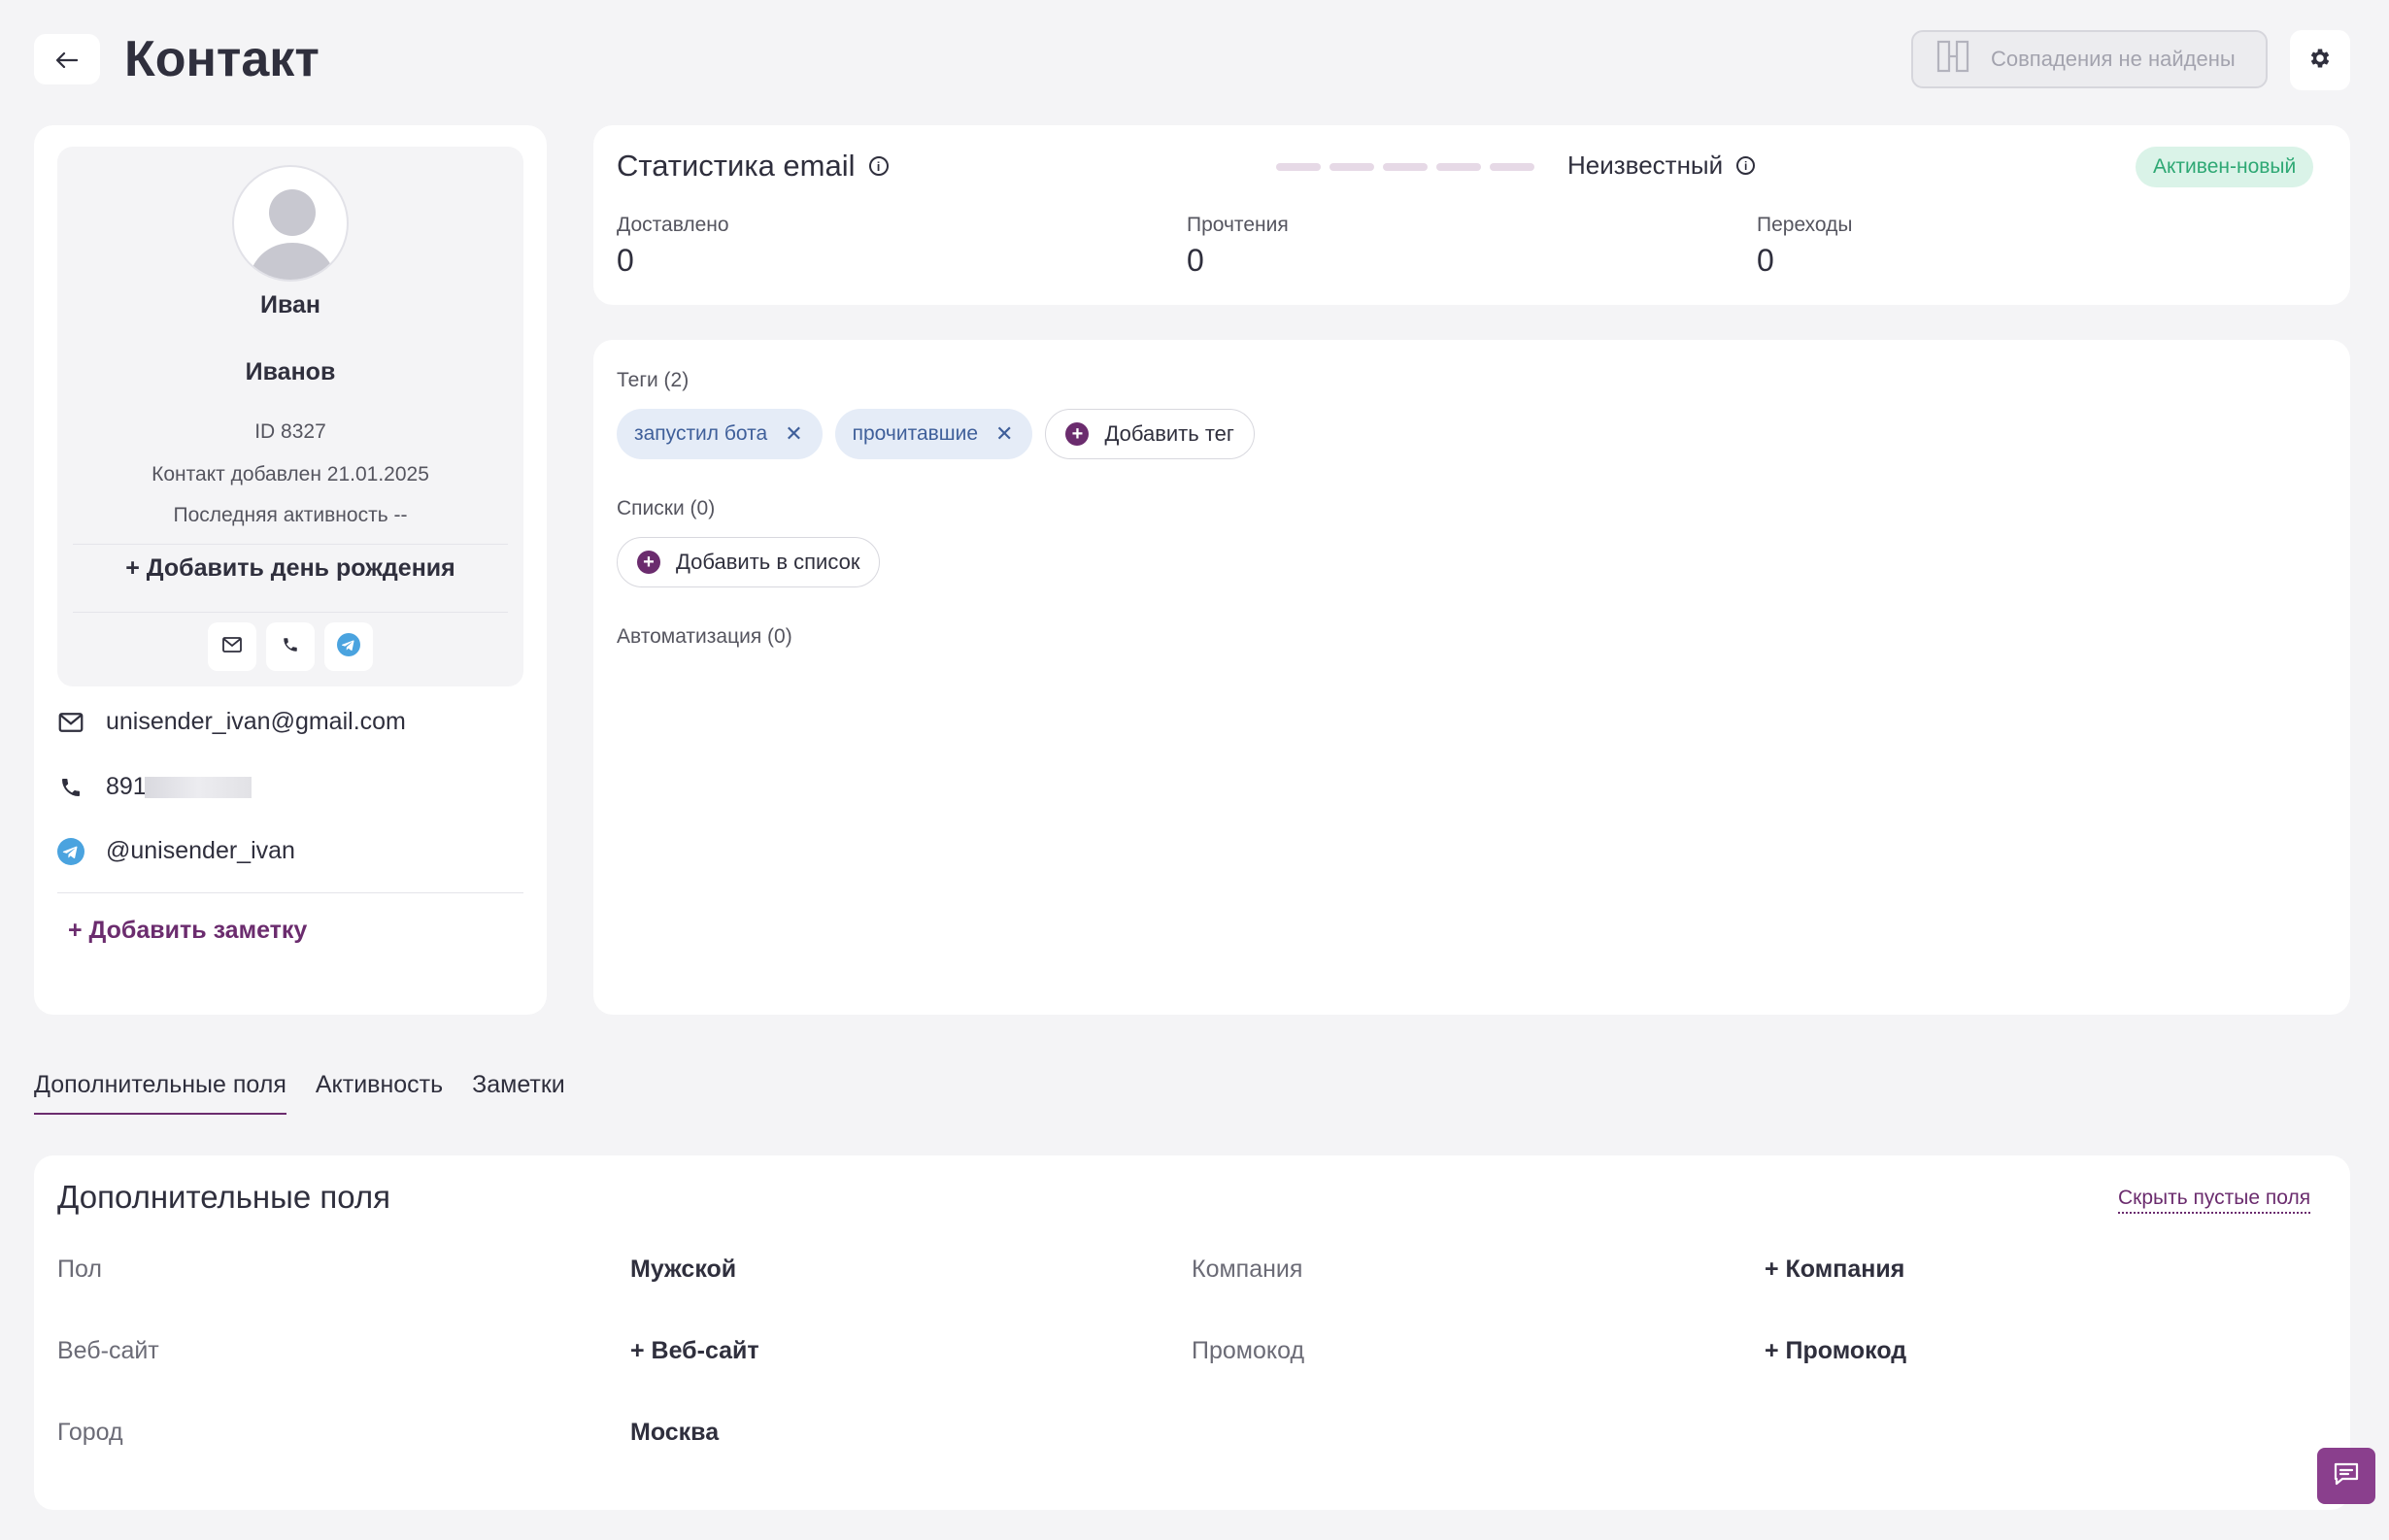 The width and height of the screenshot is (2389, 1540). I want to click on page-title: Контакт, so click(222, 59).